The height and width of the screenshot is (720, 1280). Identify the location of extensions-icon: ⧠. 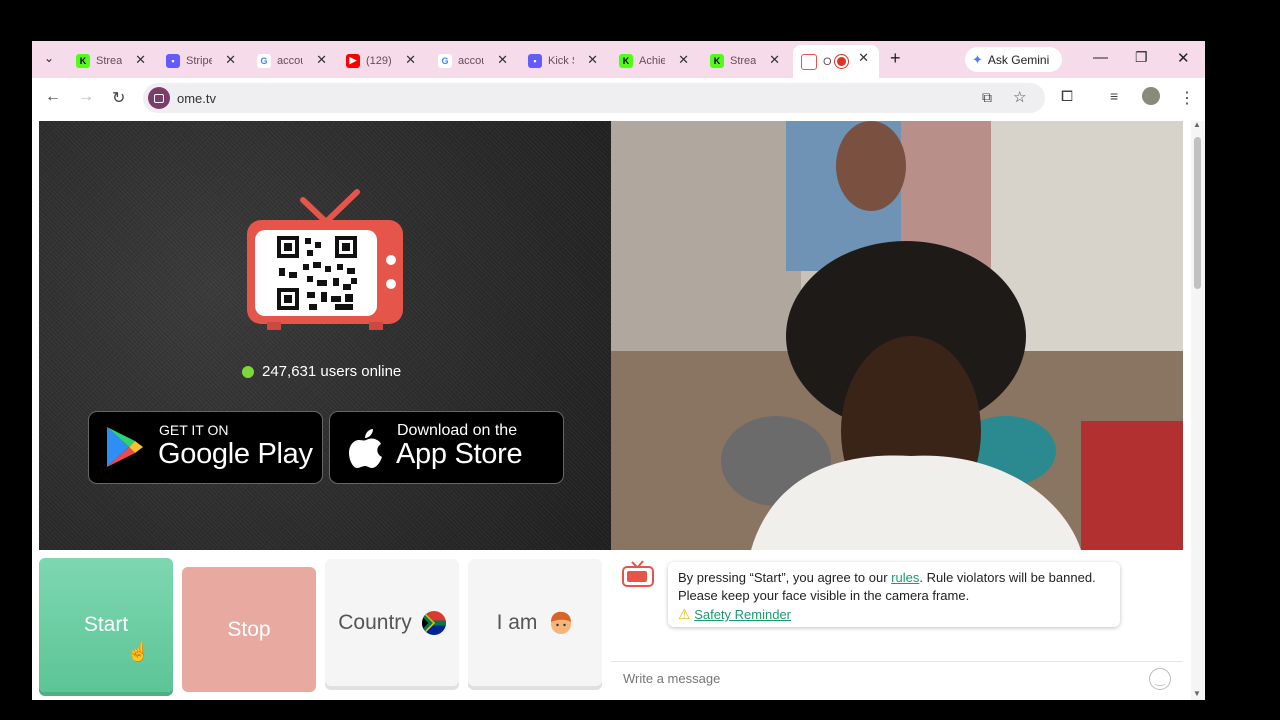
(1067, 96).